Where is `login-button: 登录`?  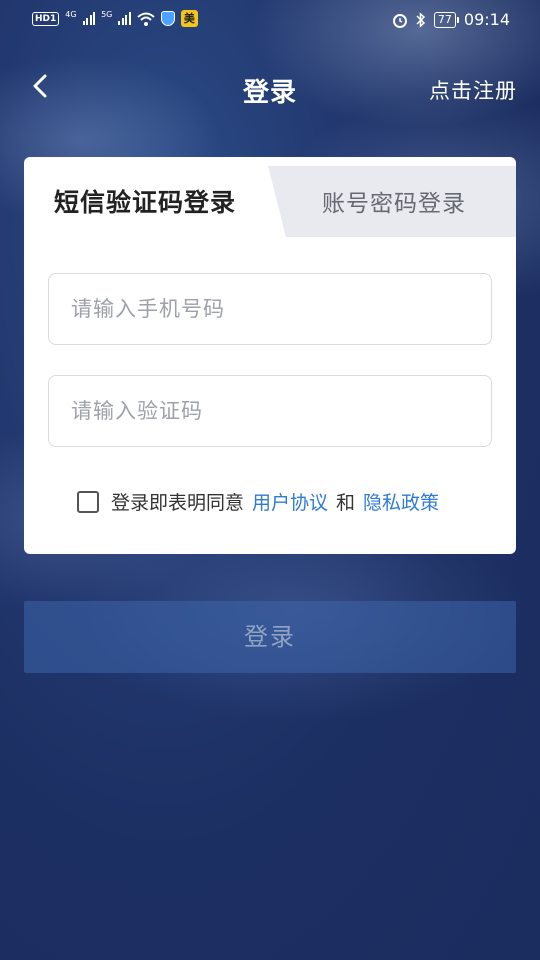
login-button: 登录 is located at coordinates (270, 637).